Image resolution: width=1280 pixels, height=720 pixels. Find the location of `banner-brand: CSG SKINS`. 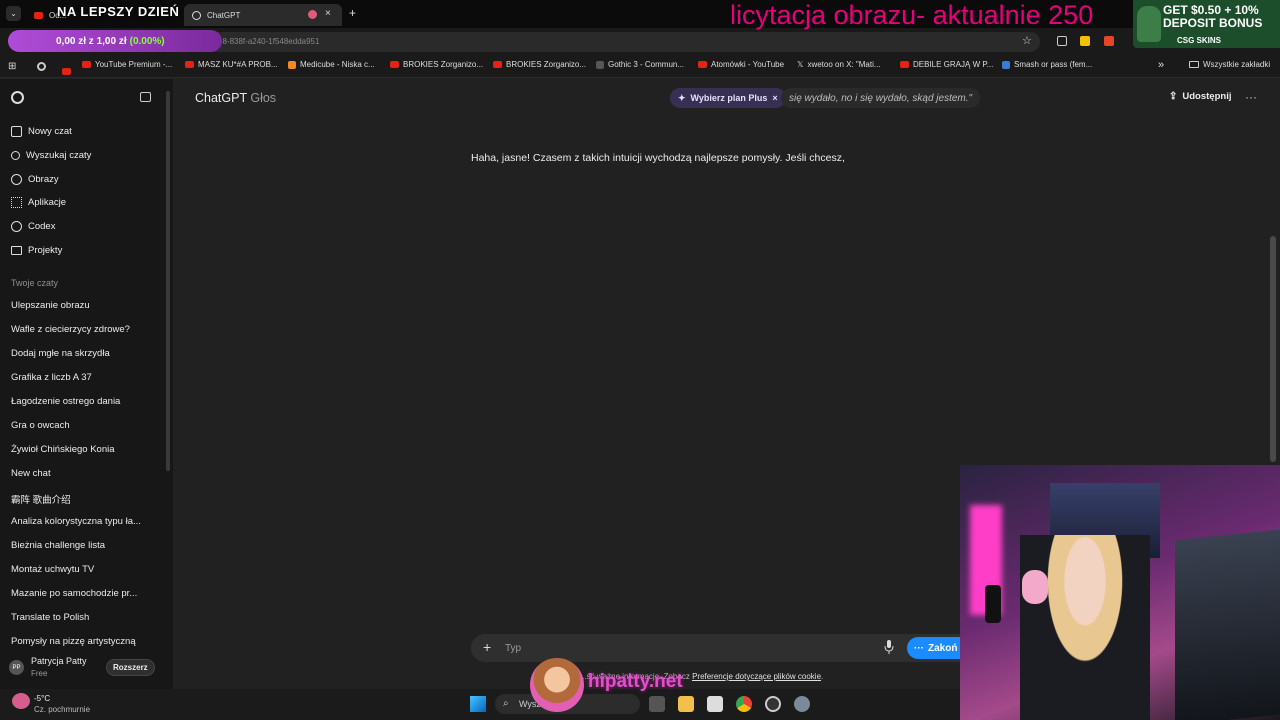

banner-brand: CSG SKINS is located at coordinates (1199, 40).